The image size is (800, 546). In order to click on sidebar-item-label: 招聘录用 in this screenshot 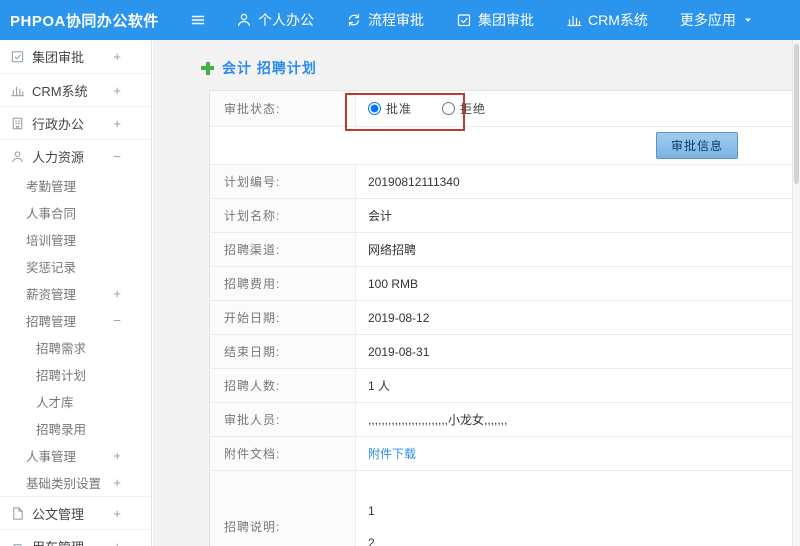, I will do `click(61, 430)`.